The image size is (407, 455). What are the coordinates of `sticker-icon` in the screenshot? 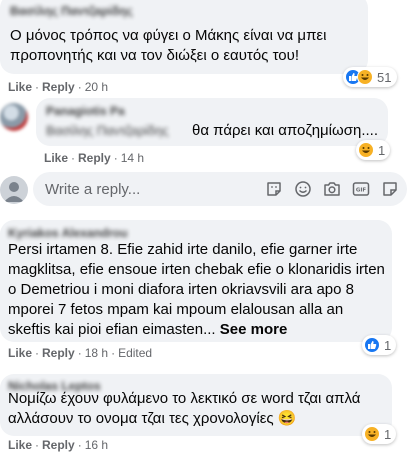 It's located at (390, 189).